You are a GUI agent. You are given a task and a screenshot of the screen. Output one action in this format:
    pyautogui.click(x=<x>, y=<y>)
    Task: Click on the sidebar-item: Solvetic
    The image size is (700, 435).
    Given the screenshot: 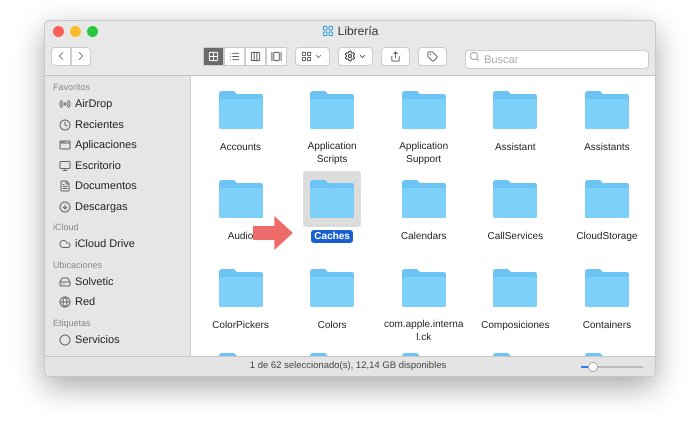 What is the action you would take?
    pyautogui.click(x=117, y=282)
    